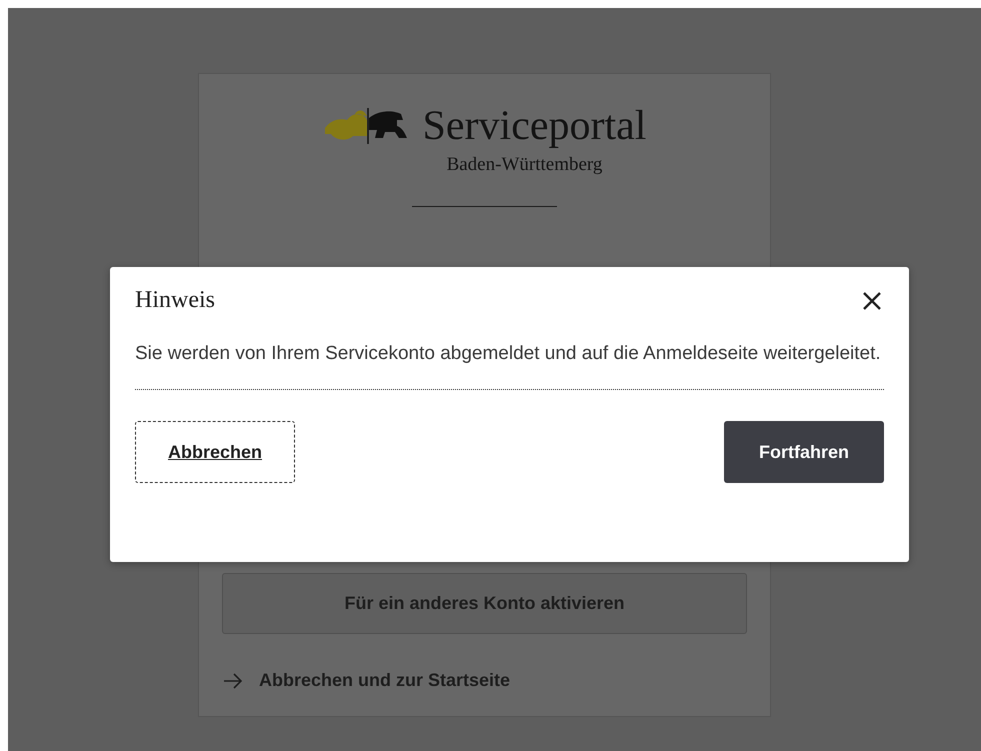 The width and height of the screenshot is (981, 751). Describe the element at coordinates (215, 452) in the screenshot. I see `cancel-button: Abbrechen` at that location.